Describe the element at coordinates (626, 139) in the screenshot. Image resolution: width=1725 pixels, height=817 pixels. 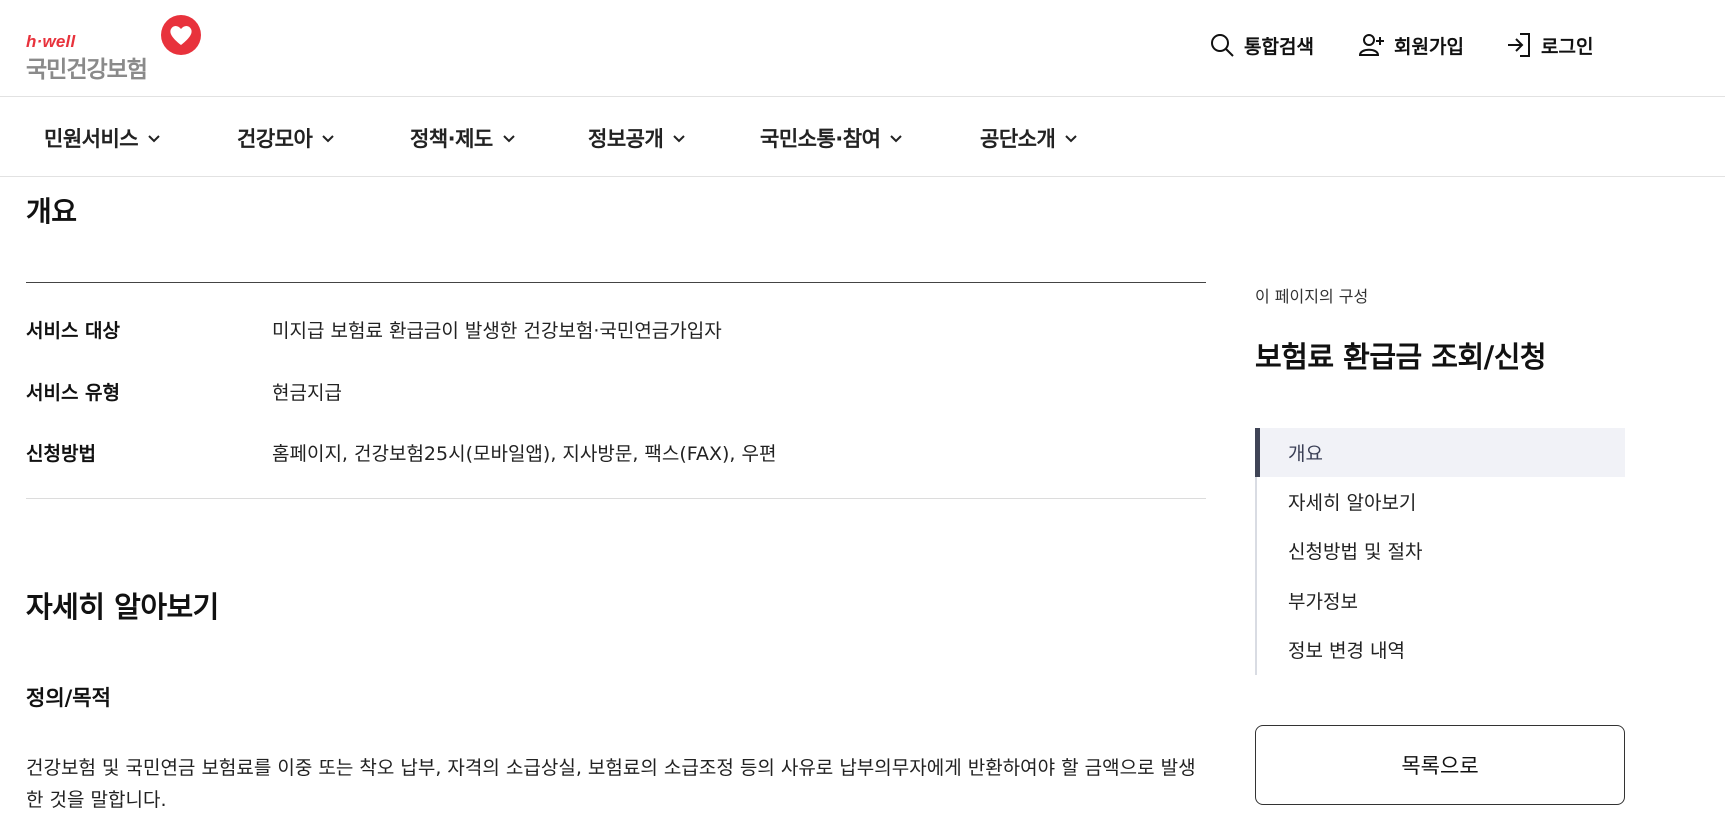
I see `nav-item-label: 정보공개` at that location.